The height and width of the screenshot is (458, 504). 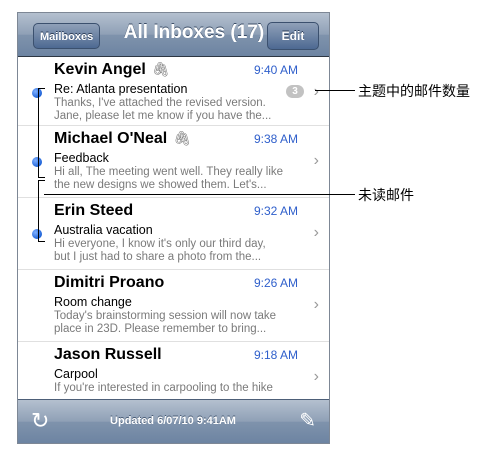 I want to click on thread-count-badge: 3, so click(x=295, y=91).